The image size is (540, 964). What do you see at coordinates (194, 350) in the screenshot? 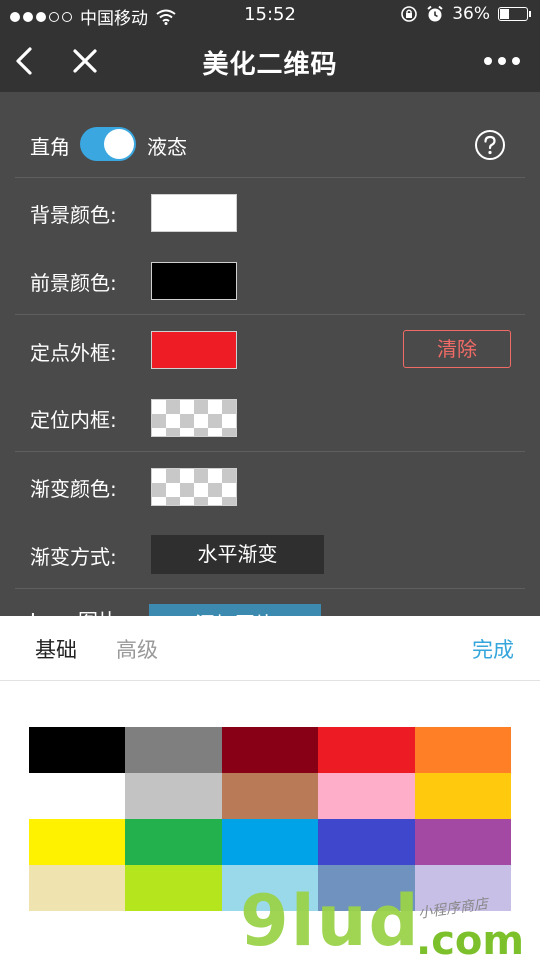
I see `anchor-outer-color-swatch` at bounding box center [194, 350].